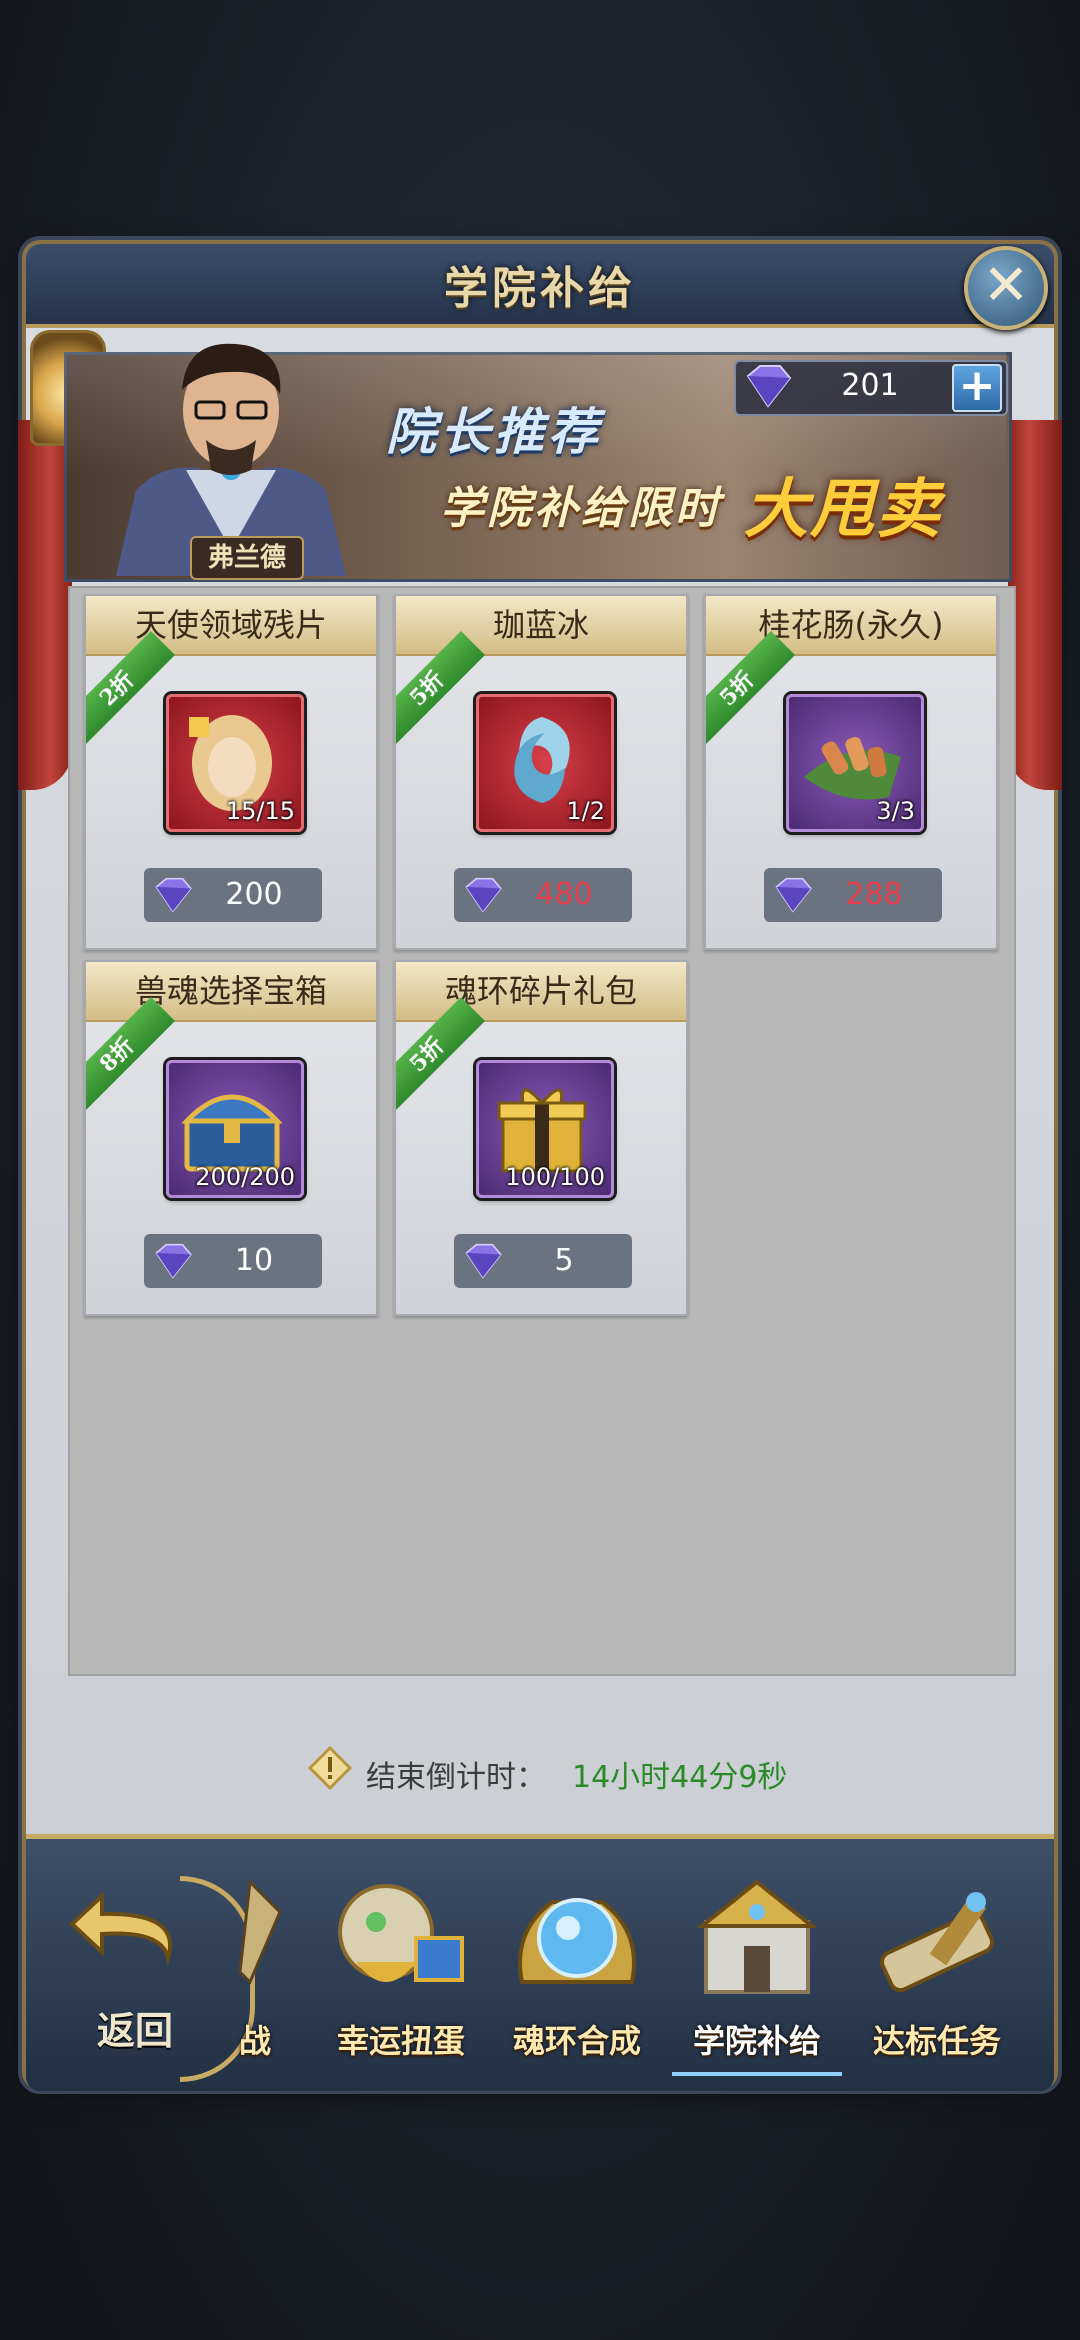 The width and height of the screenshot is (1080, 2340). Describe the element at coordinates (541, 992) in the screenshot. I see `item-name: 魂环碎片礼包` at that location.